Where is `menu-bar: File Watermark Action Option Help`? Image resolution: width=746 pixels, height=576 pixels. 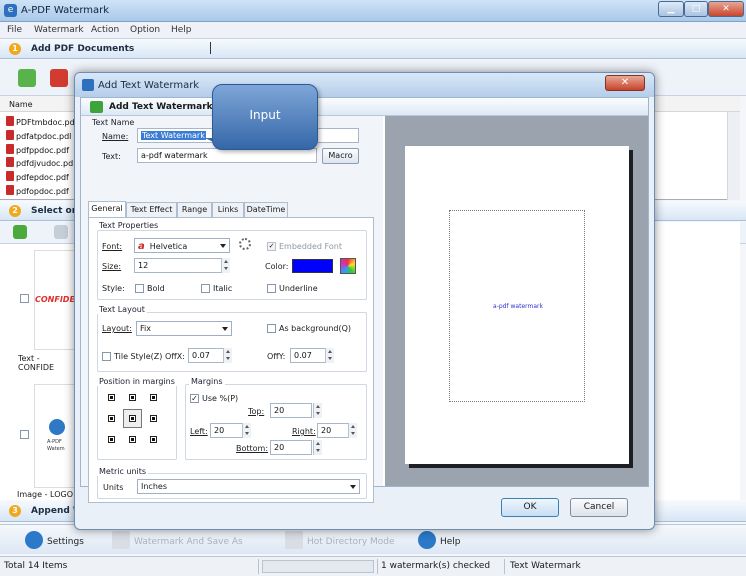
menu-bar: File Watermark Action Option Help is located at coordinates (373, 30).